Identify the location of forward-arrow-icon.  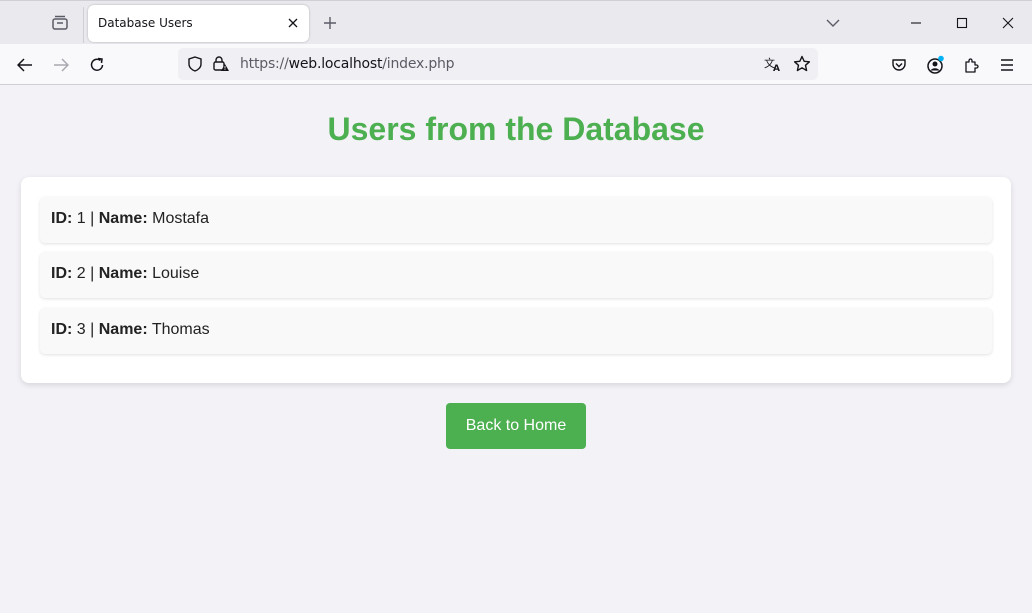
(61, 65).